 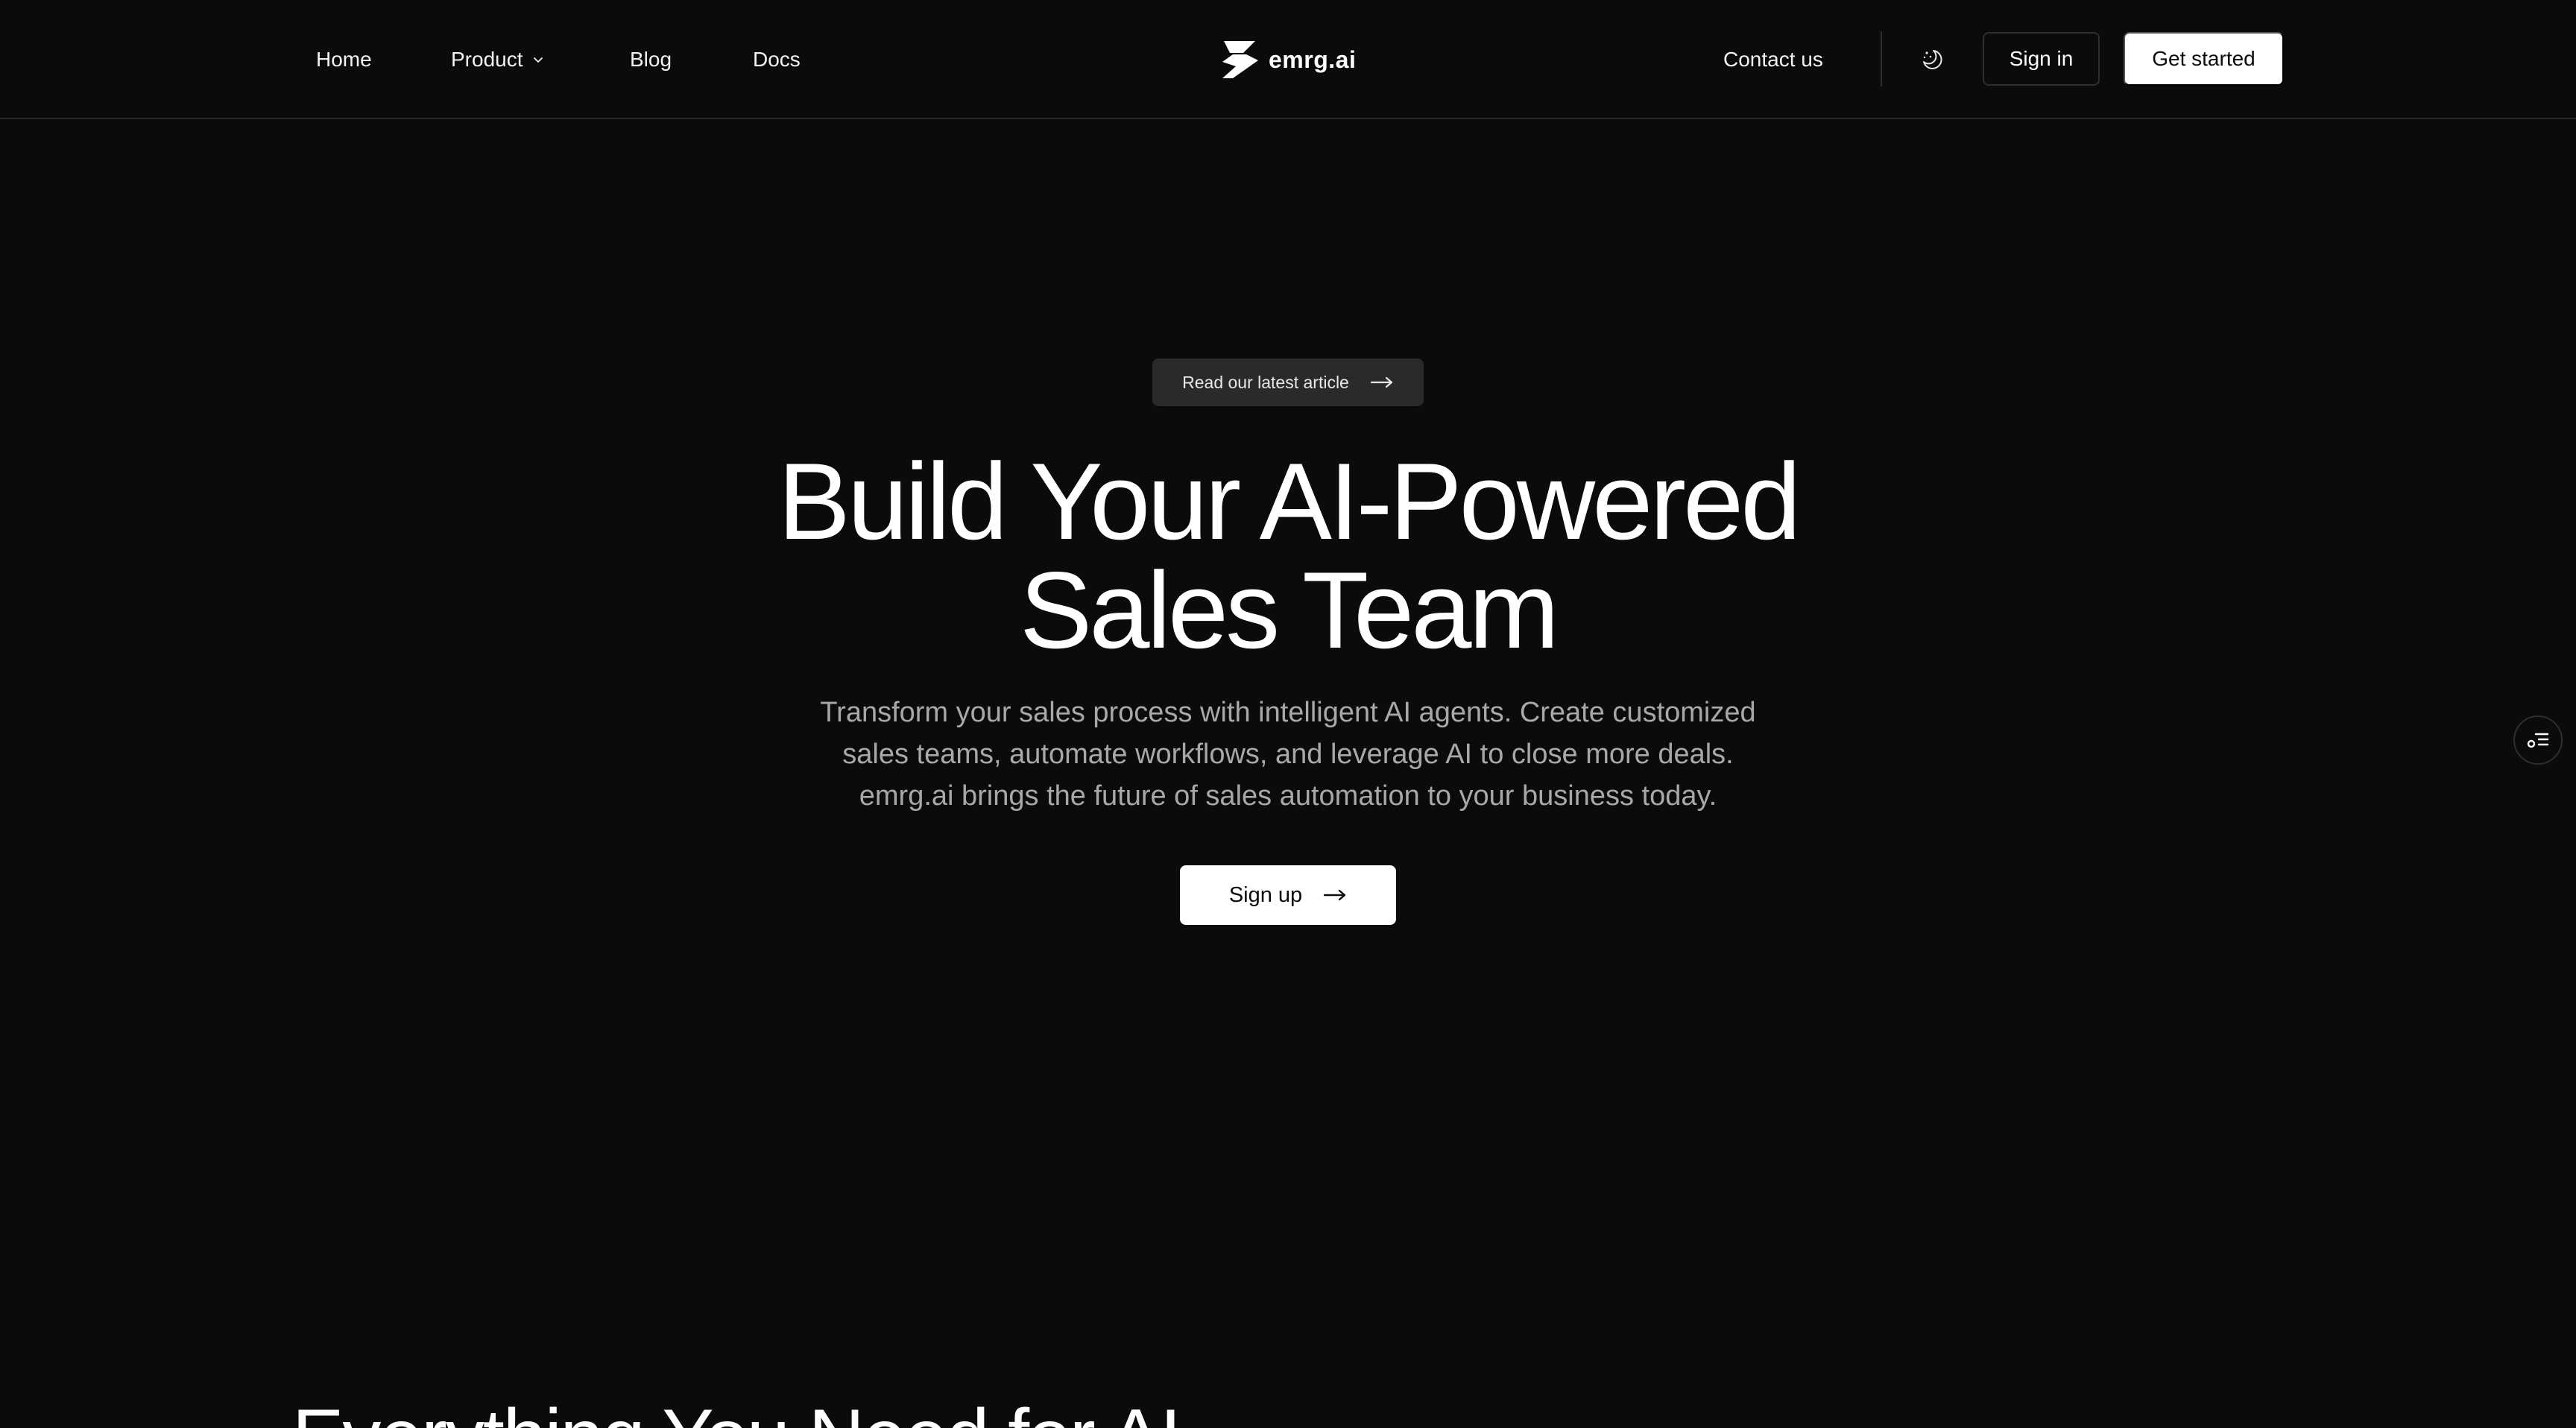 I want to click on latest-article-badge: Read our latest article, so click(x=1288, y=382).